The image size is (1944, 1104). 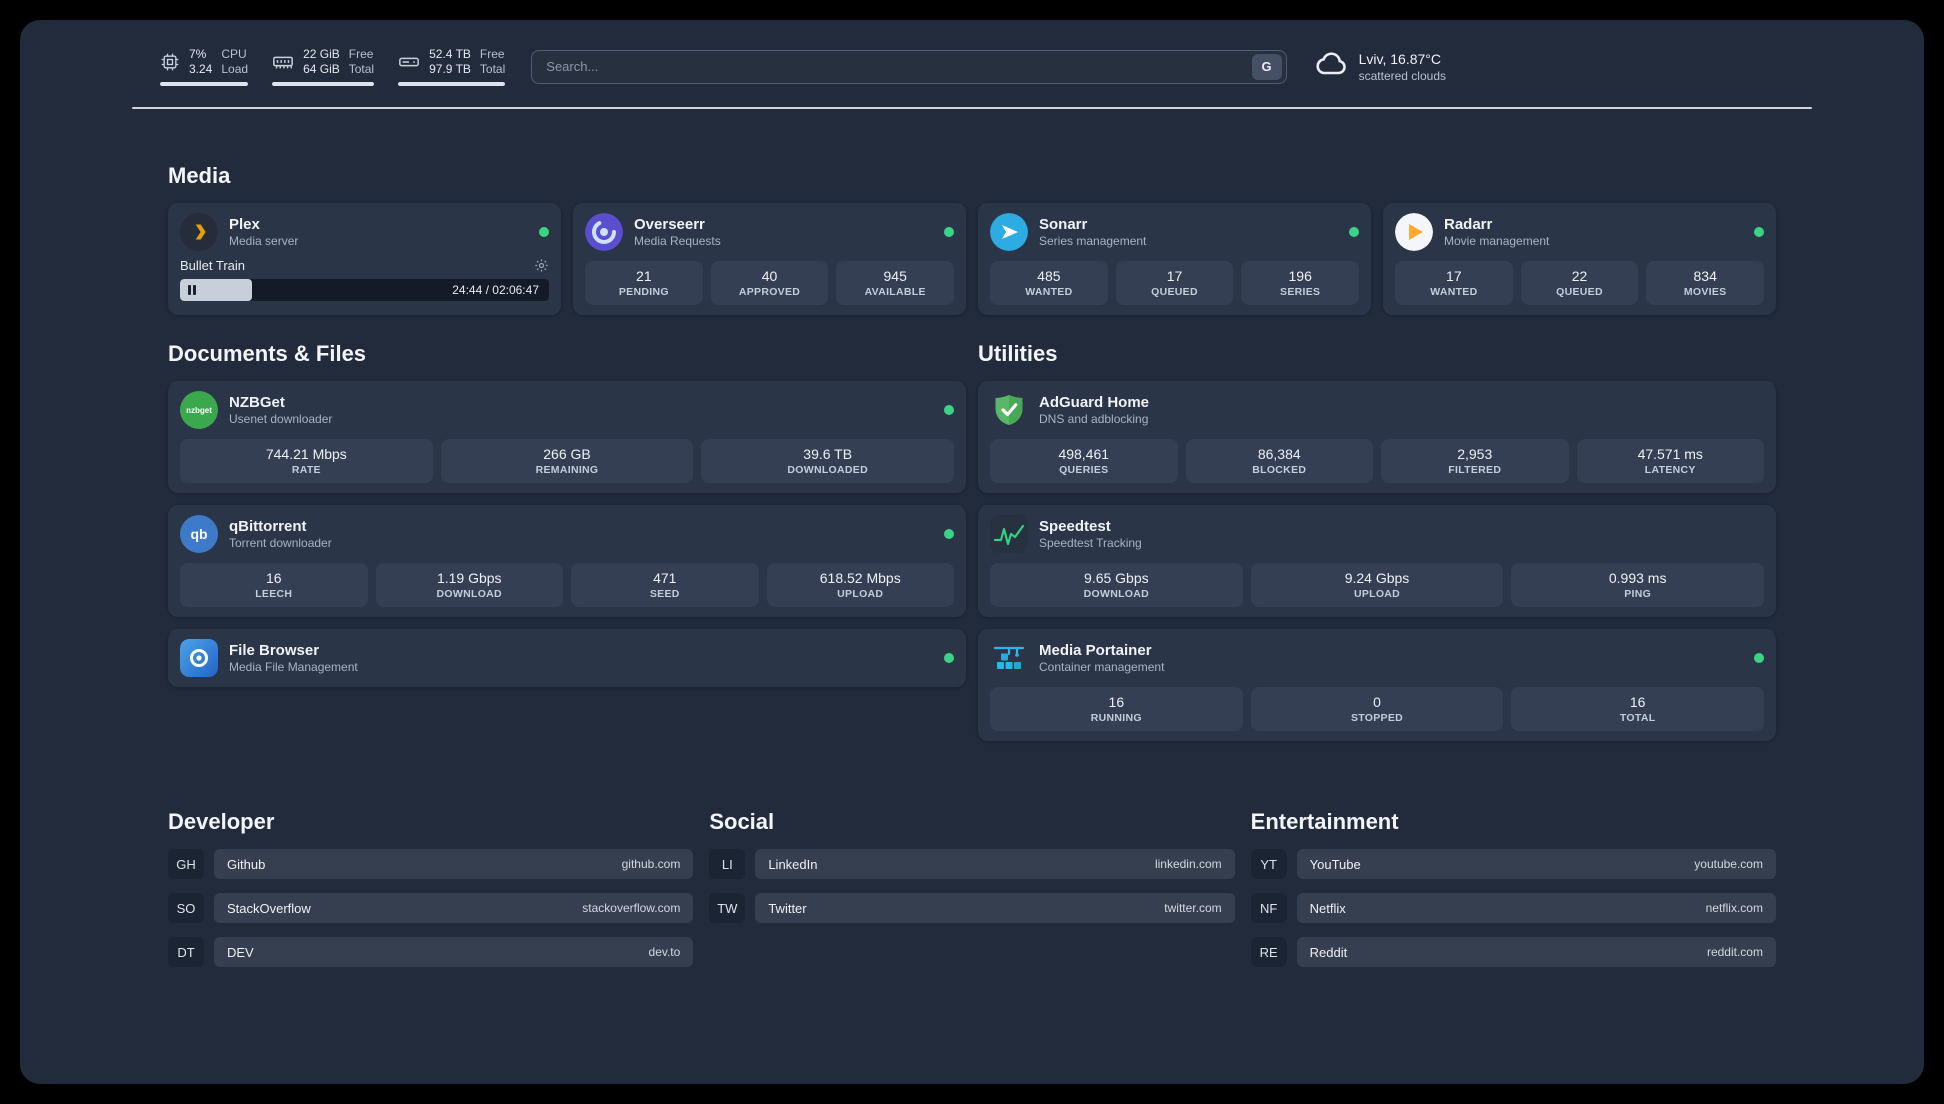 I want to click on bookmark-netflix: NF Netflix netflix.com, so click(x=1513, y=908).